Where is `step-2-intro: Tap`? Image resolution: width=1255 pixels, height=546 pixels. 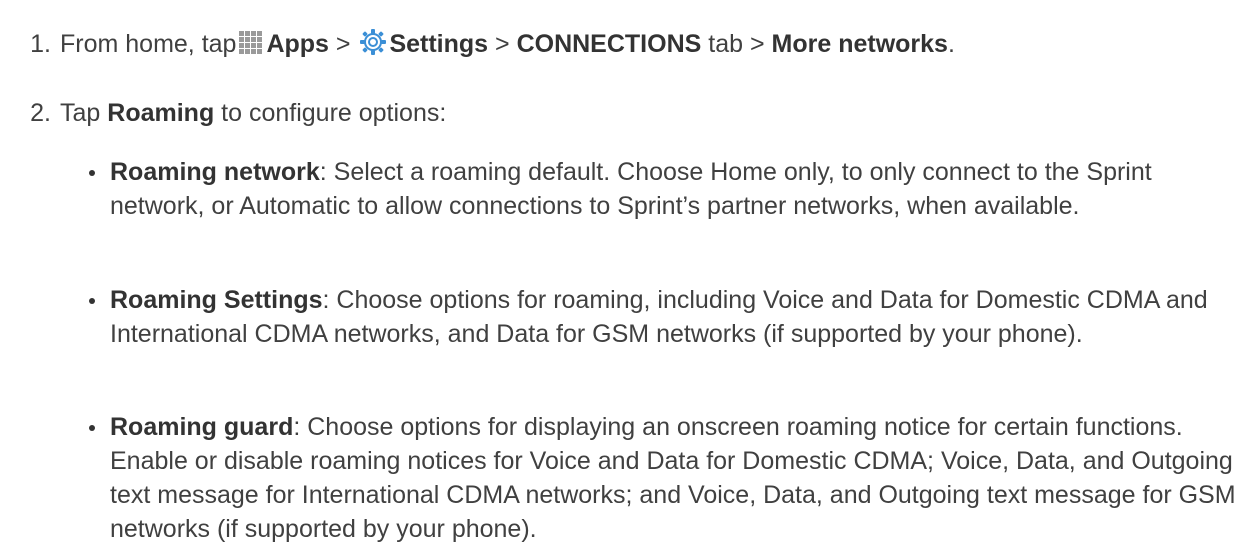 step-2-intro: Tap is located at coordinates (84, 113).